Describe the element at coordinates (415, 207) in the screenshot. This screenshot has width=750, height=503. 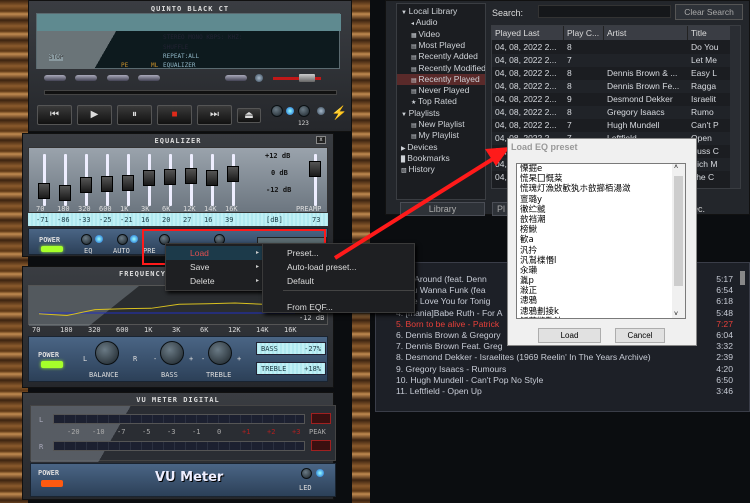
I see `arrow-shaft` at that location.